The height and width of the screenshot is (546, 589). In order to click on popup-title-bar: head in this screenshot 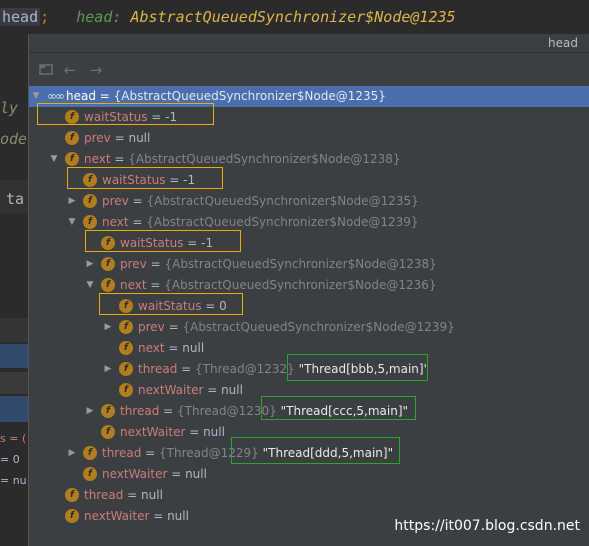, I will do `click(309, 43)`.